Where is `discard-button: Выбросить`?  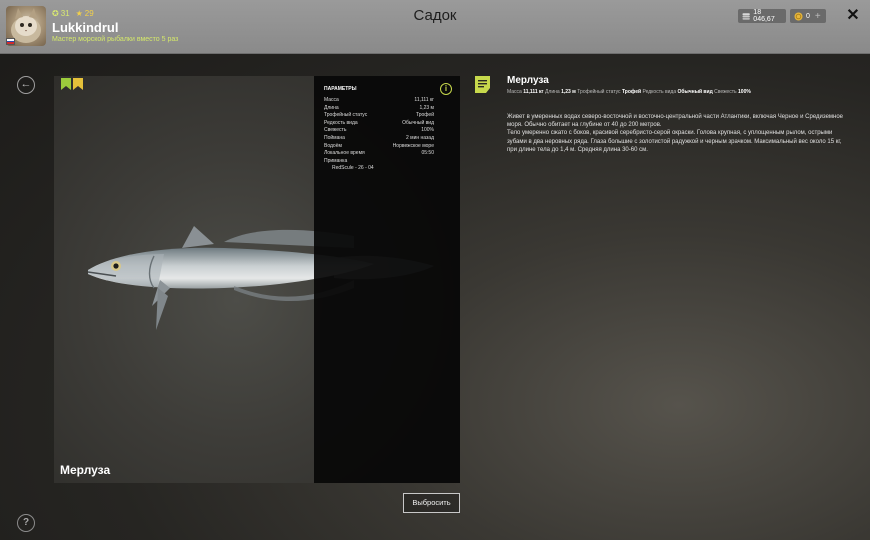
discard-button: Выбросить is located at coordinates (431, 503).